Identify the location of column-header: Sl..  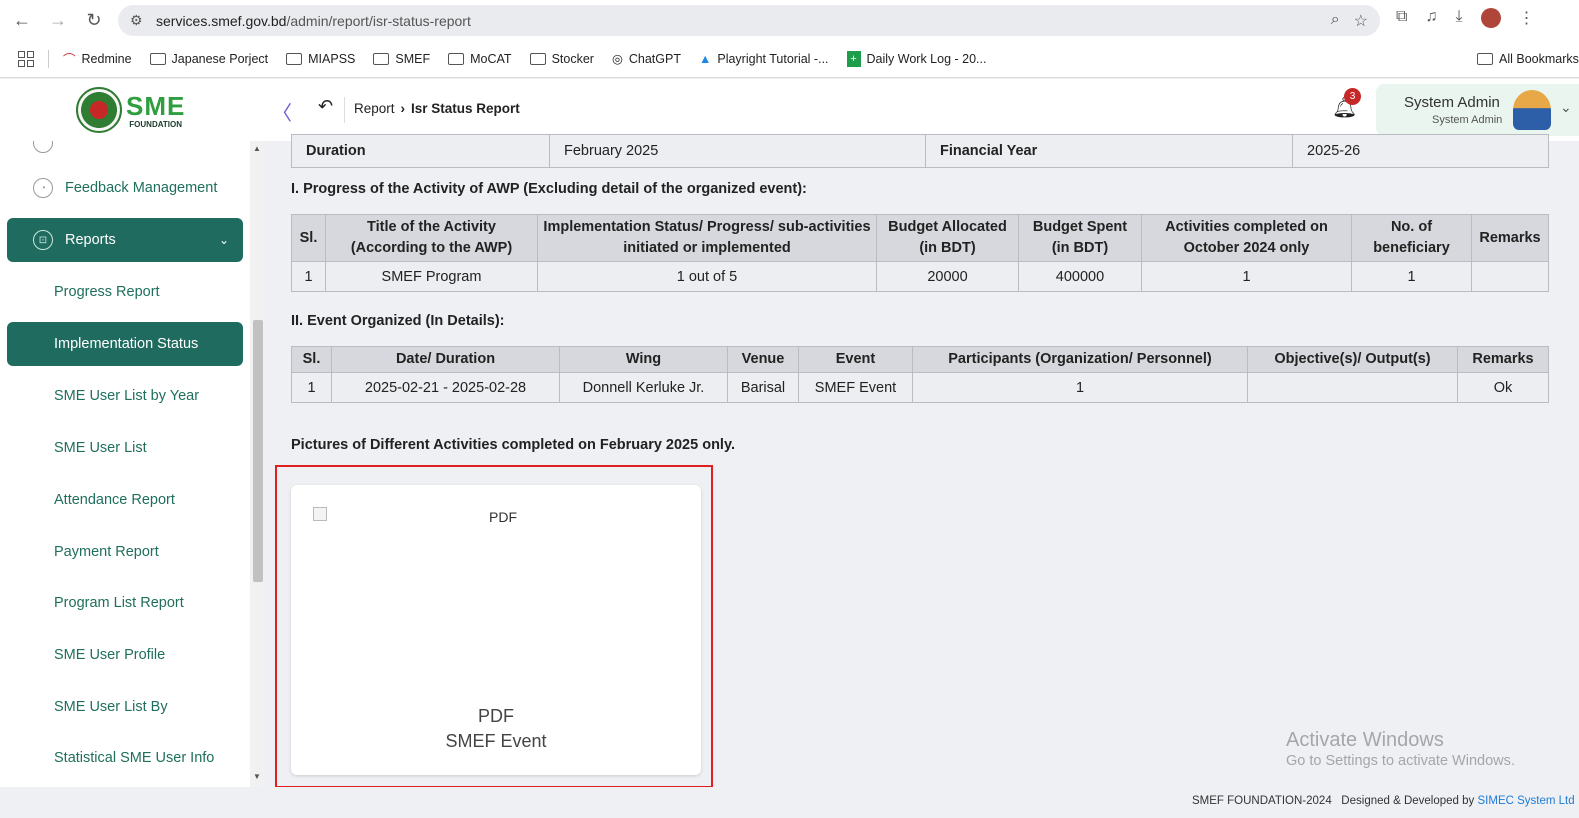
(311, 359).